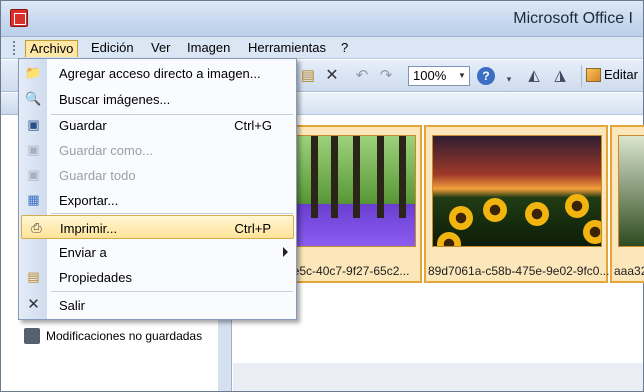 Image resolution: width=644 pixels, height=392 pixels. What do you see at coordinates (33, 149) in the screenshot?
I see `save-as-icon: ▣` at bounding box center [33, 149].